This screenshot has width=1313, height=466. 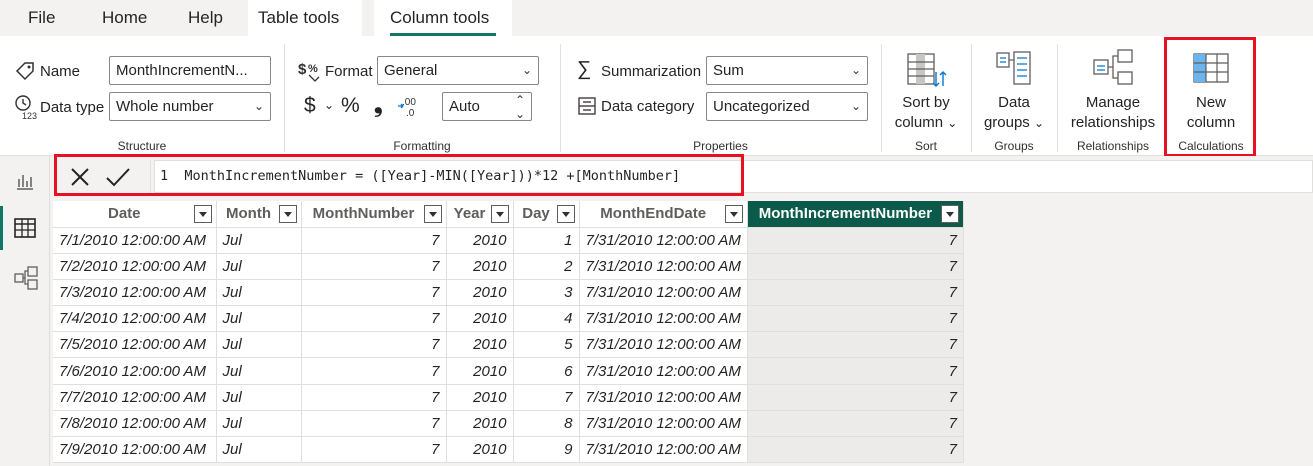 I want to click on table-cell: 4, so click(x=546, y=319).